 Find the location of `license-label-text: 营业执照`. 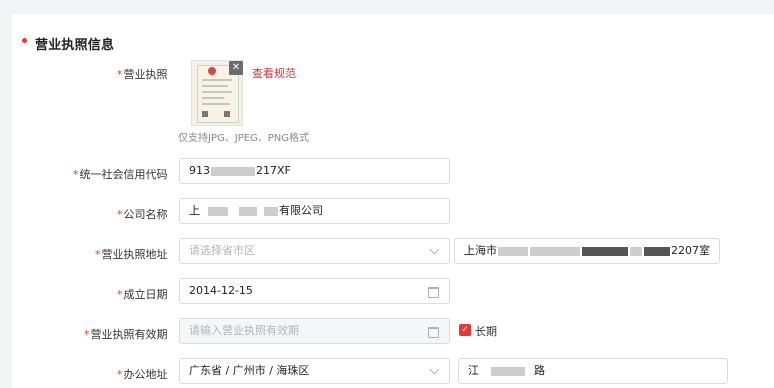

license-label-text: 营业执照 is located at coordinates (145, 74).